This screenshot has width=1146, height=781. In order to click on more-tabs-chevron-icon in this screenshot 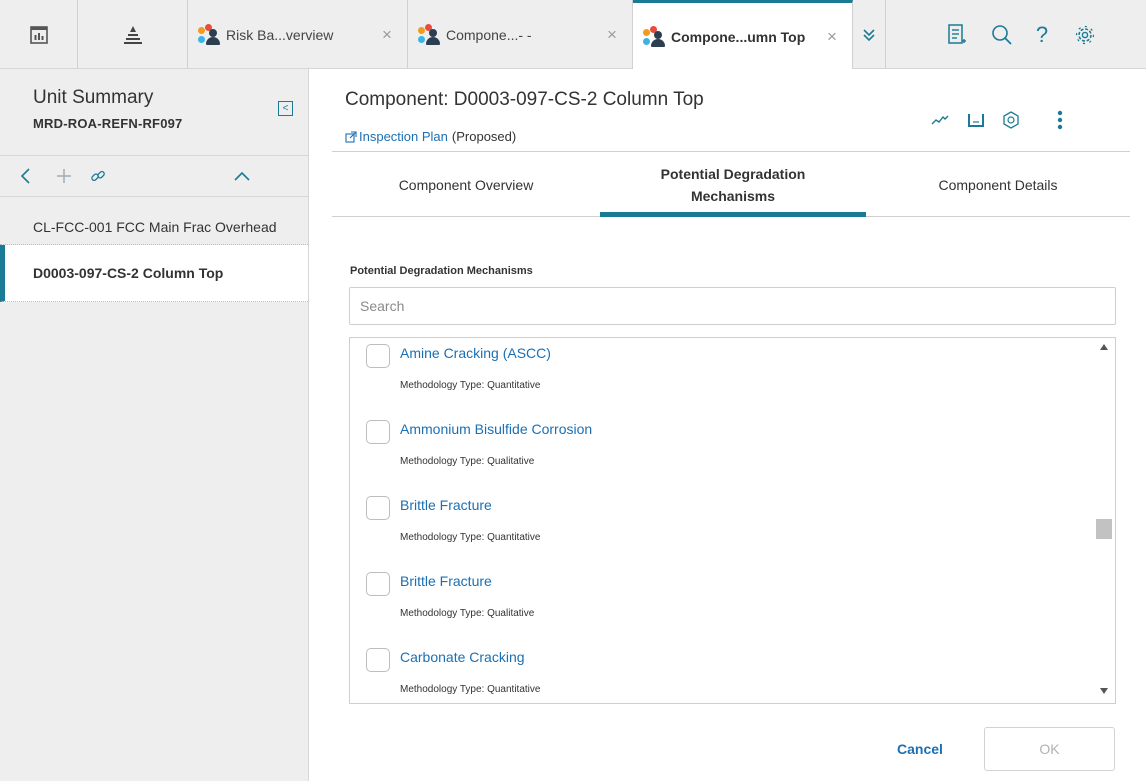, I will do `click(869, 34)`.